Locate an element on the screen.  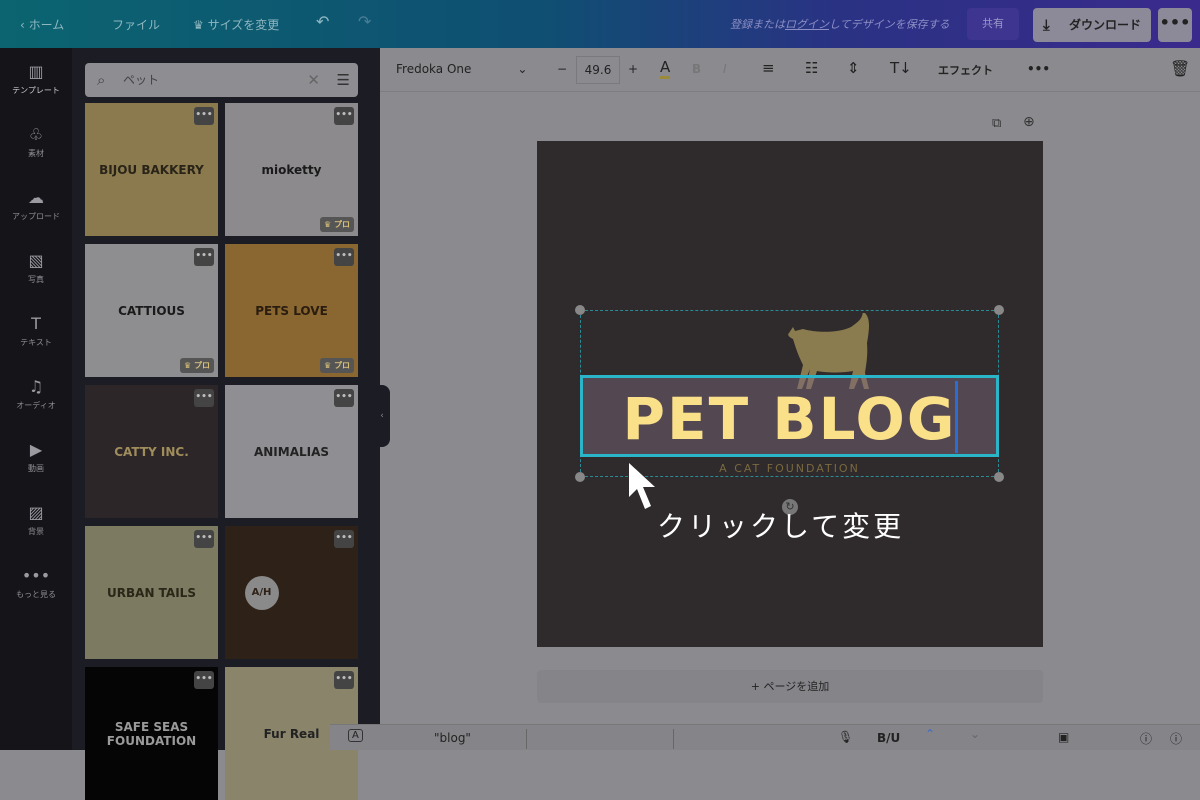
template-text: SAFE SEAS FOUNDATION is located at coordinates (151, 733).